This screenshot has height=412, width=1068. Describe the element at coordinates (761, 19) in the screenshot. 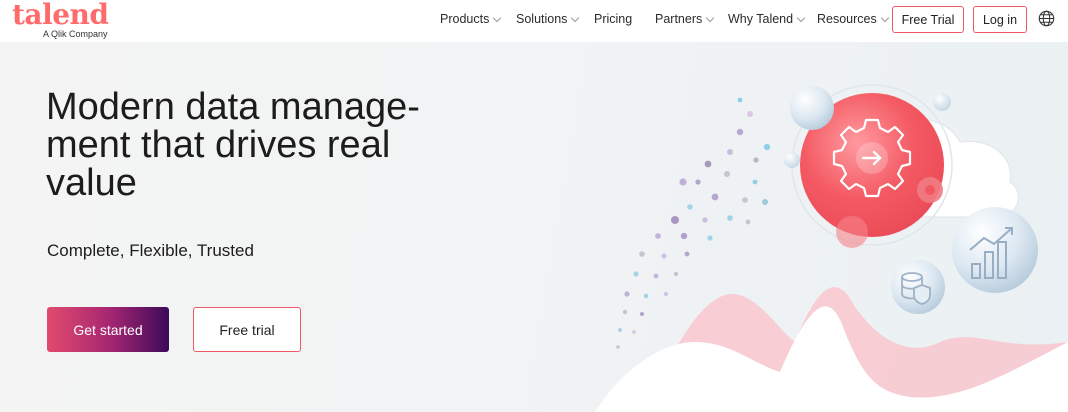

I see `nav-label: Why Talend` at that location.